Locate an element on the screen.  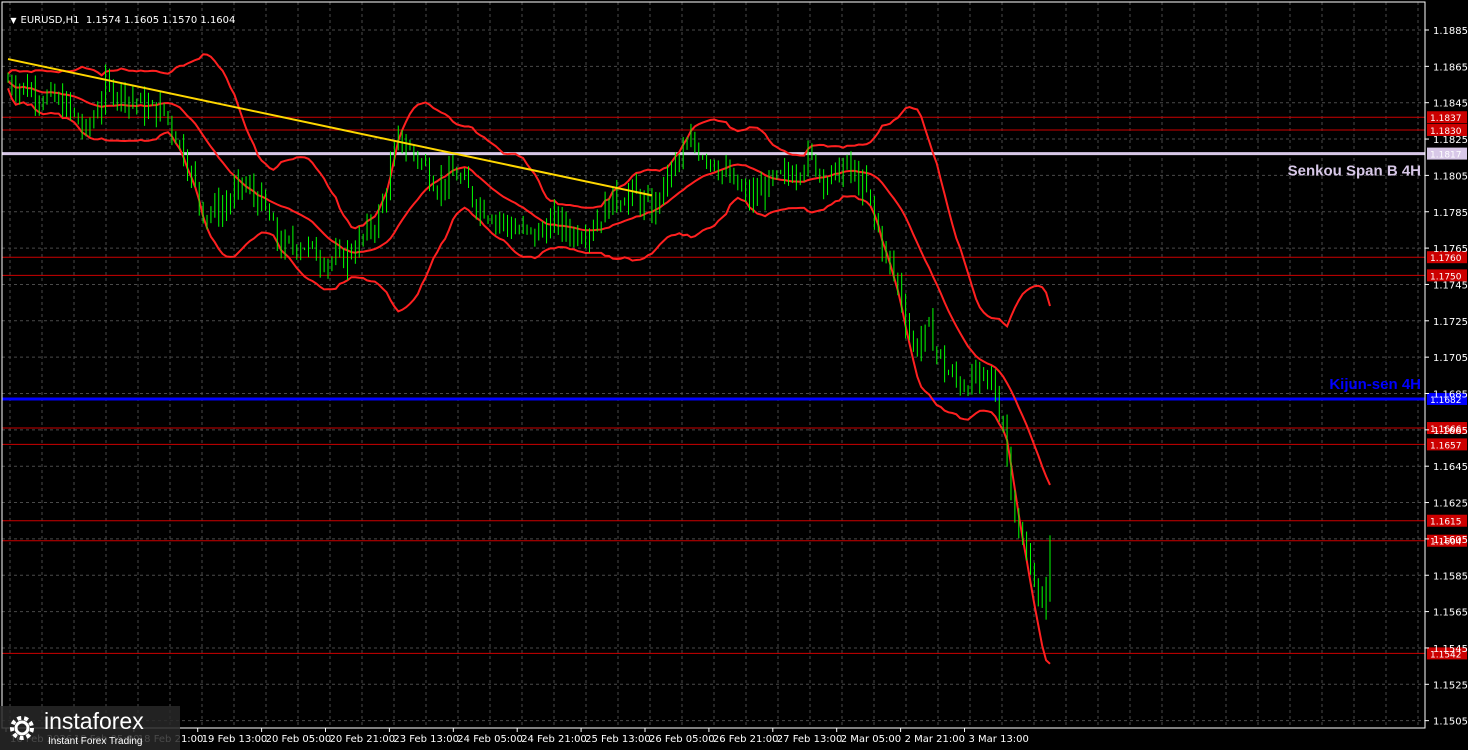
y-tick-label: 1.1625 is located at coordinates (1450, 504).